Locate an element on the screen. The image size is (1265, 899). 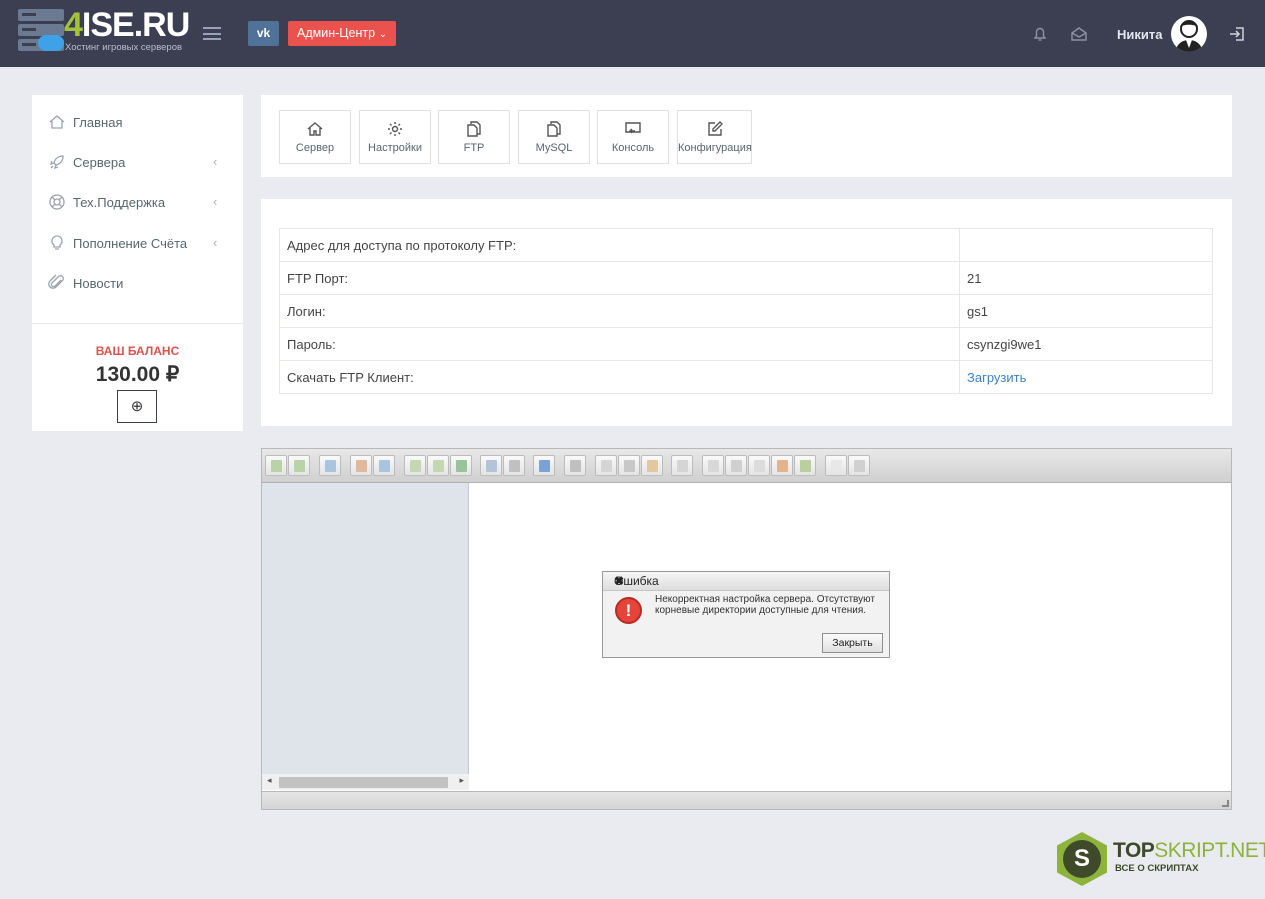
sidebar-item-topup: Пополнение Счёта ‹ is located at coordinates (137, 244).